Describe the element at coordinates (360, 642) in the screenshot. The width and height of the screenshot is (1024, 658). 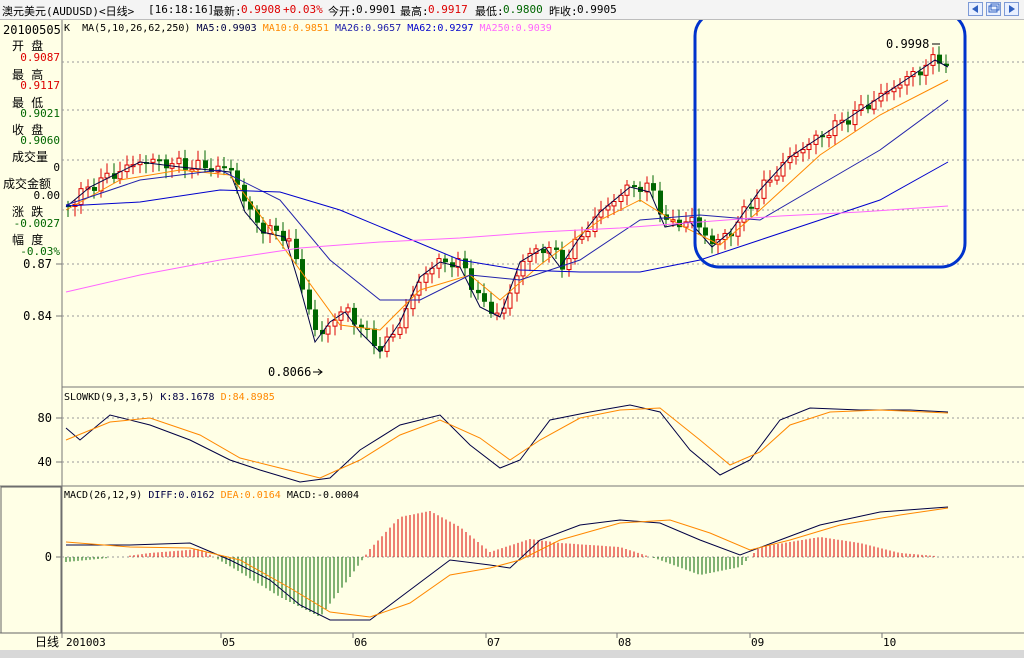
I see `month-label: 06` at that location.